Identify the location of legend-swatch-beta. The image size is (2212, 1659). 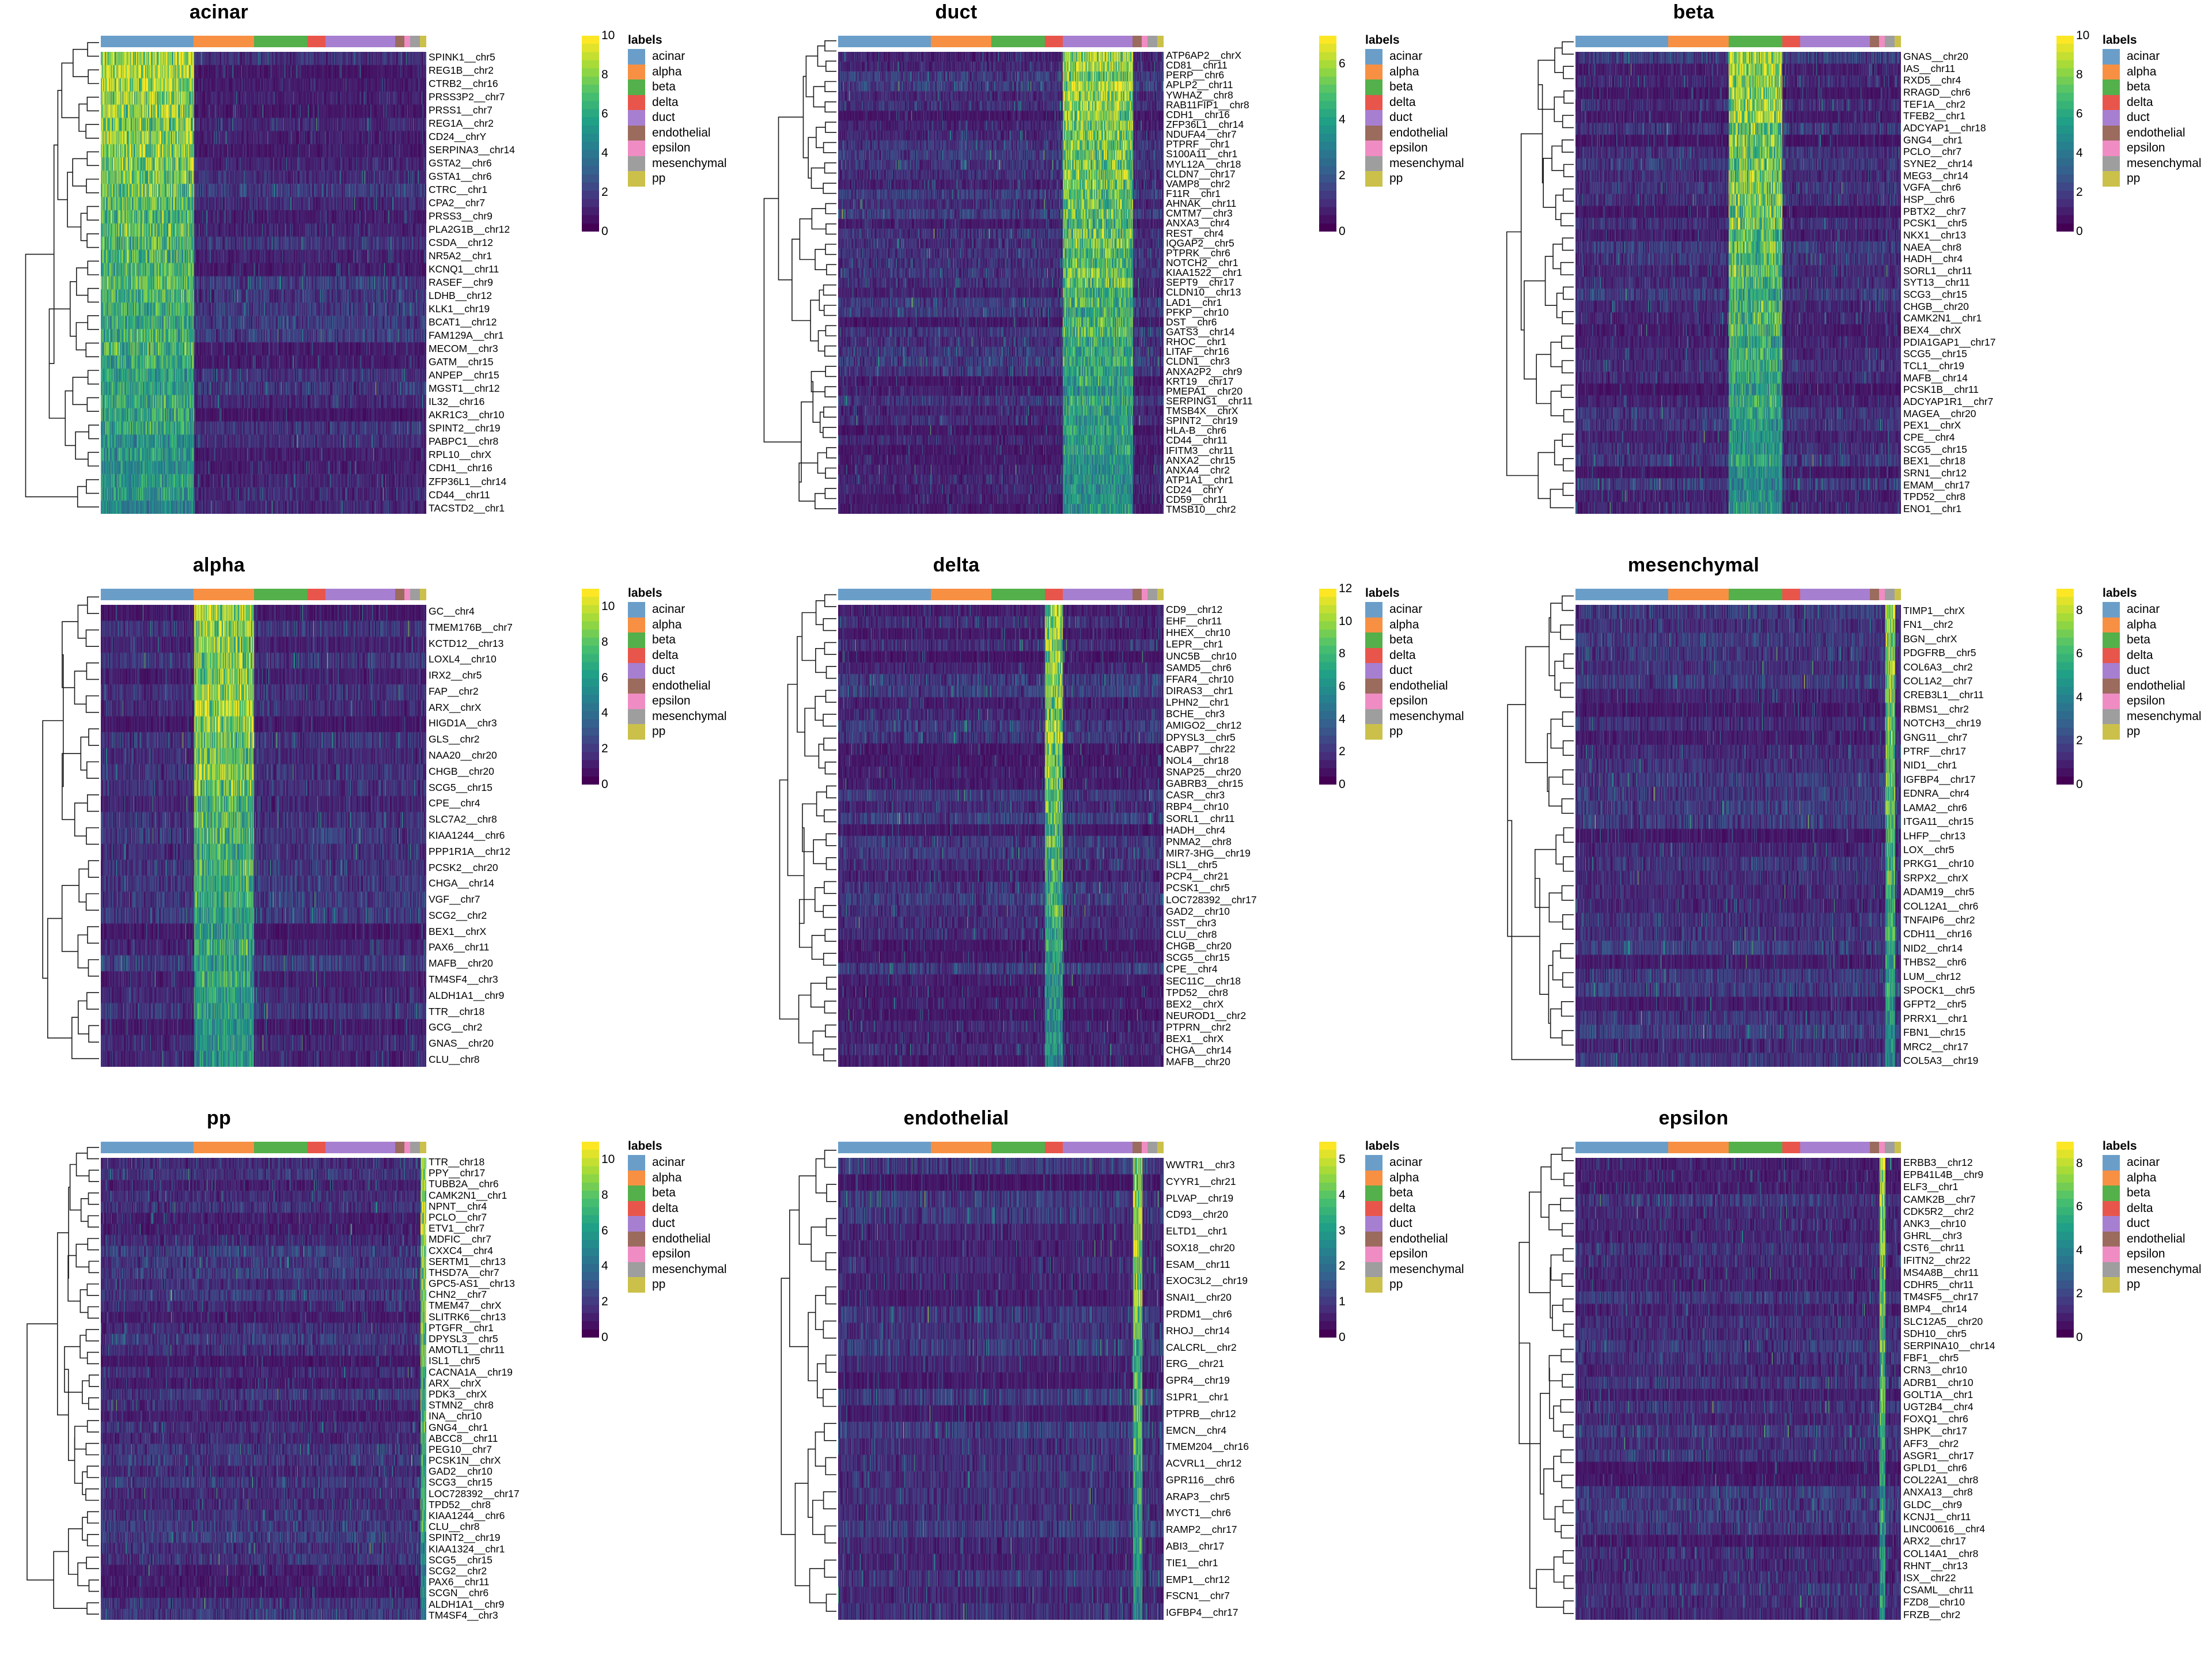
(636, 640).